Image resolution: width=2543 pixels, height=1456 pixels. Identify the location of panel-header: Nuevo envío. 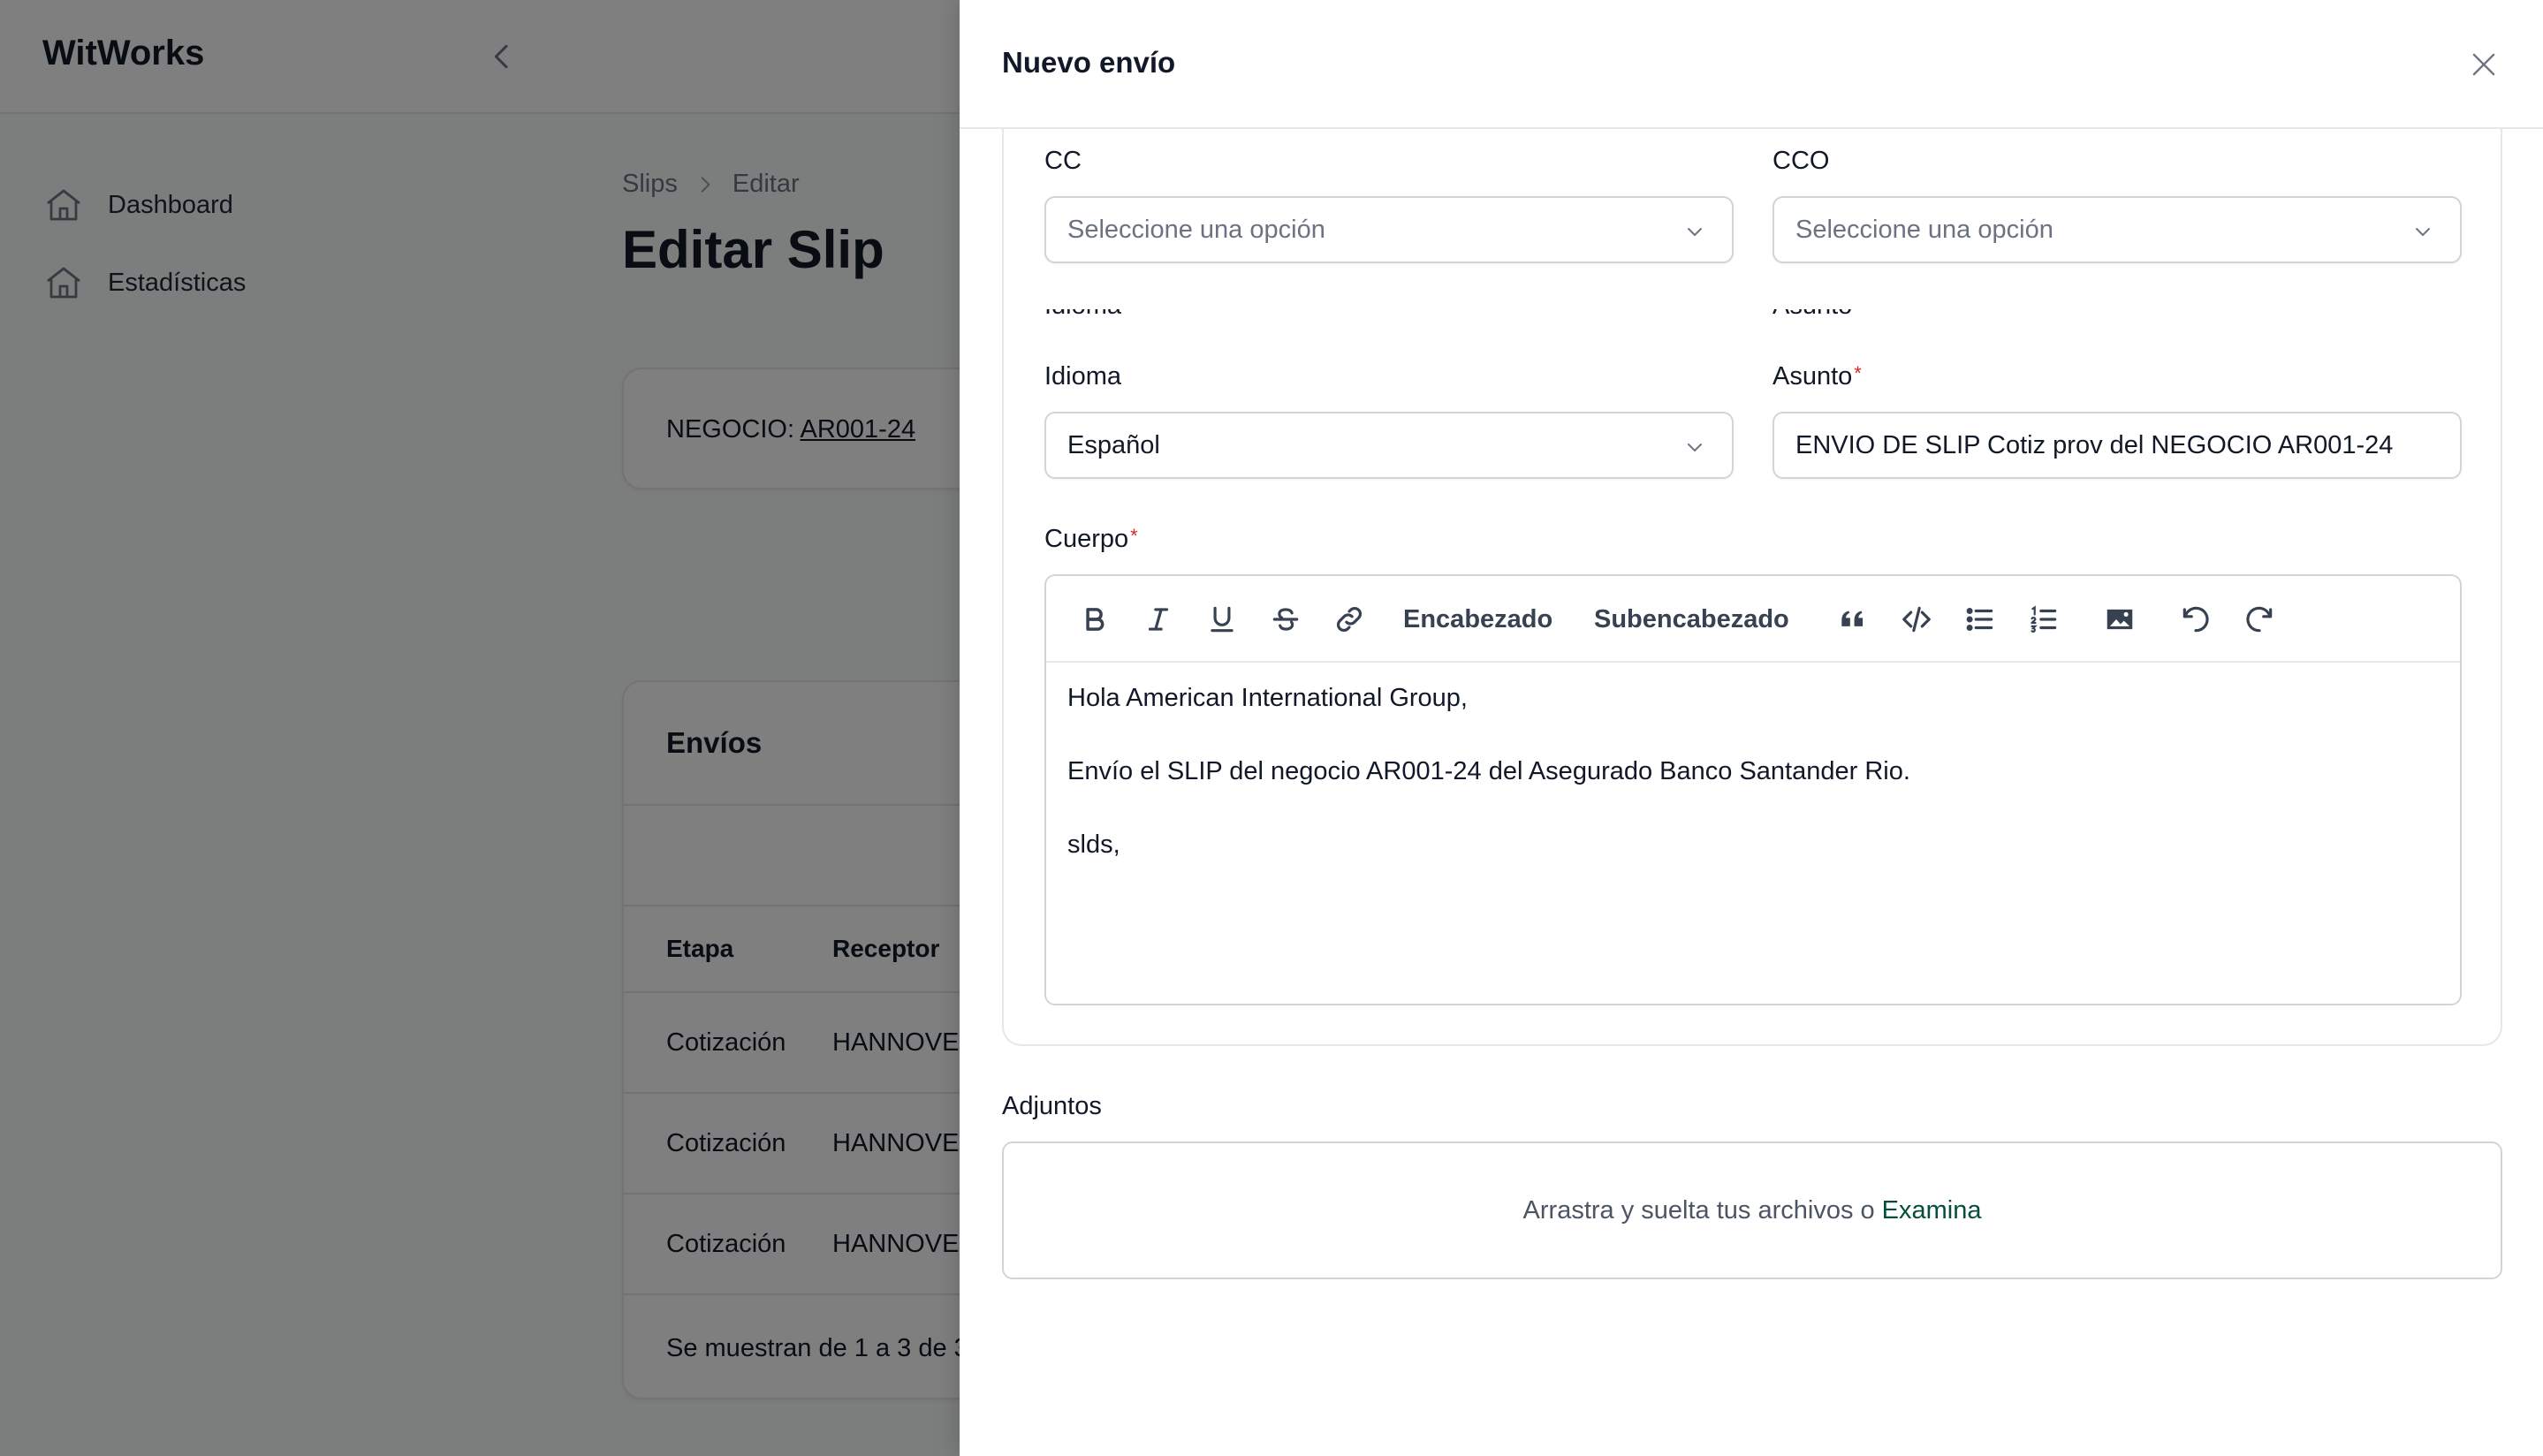
(1751, 65).